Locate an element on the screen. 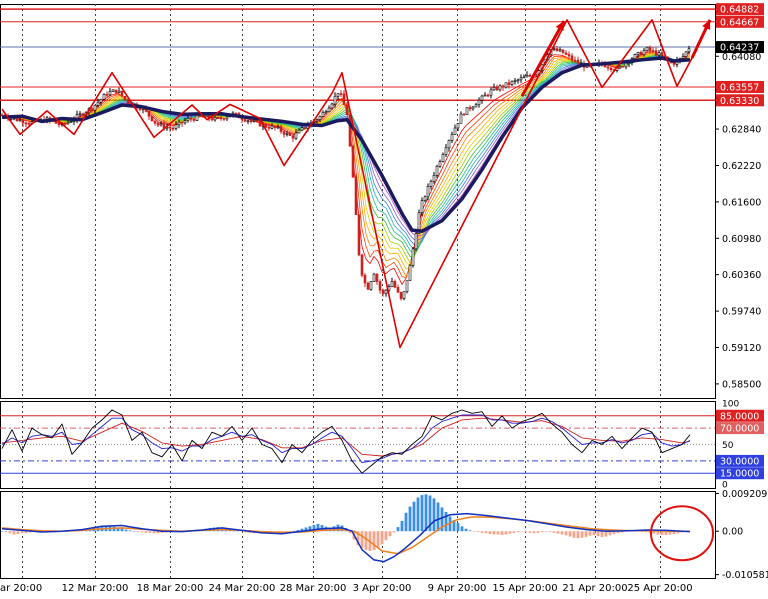  x-tick-label: 25 Apr 20:00 is located at coordinates (659, 588).